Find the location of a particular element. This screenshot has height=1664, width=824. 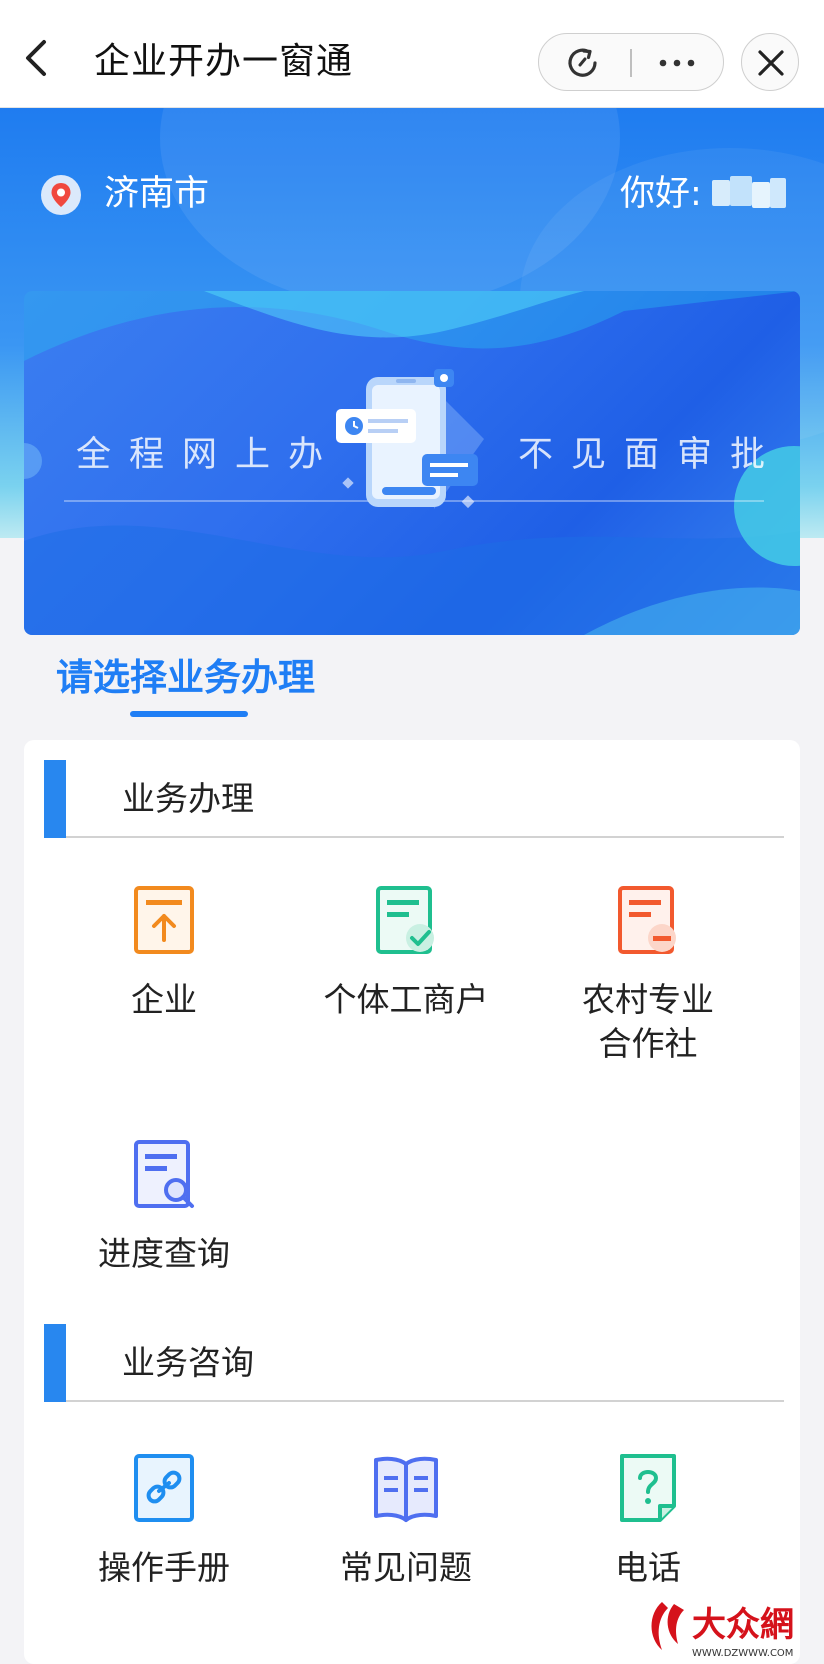

group-header-business: 业务办理 is located at coordinates (414, 799).